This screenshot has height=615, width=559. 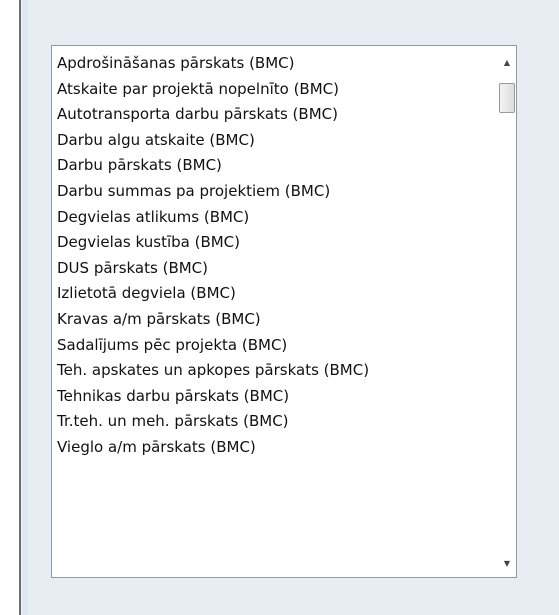 What do you see at coordinates (275, 397) in the screenshot?
I see `list-item: Tehnikas darbu pārskats (BMC)` at bounding box center [275, 397].